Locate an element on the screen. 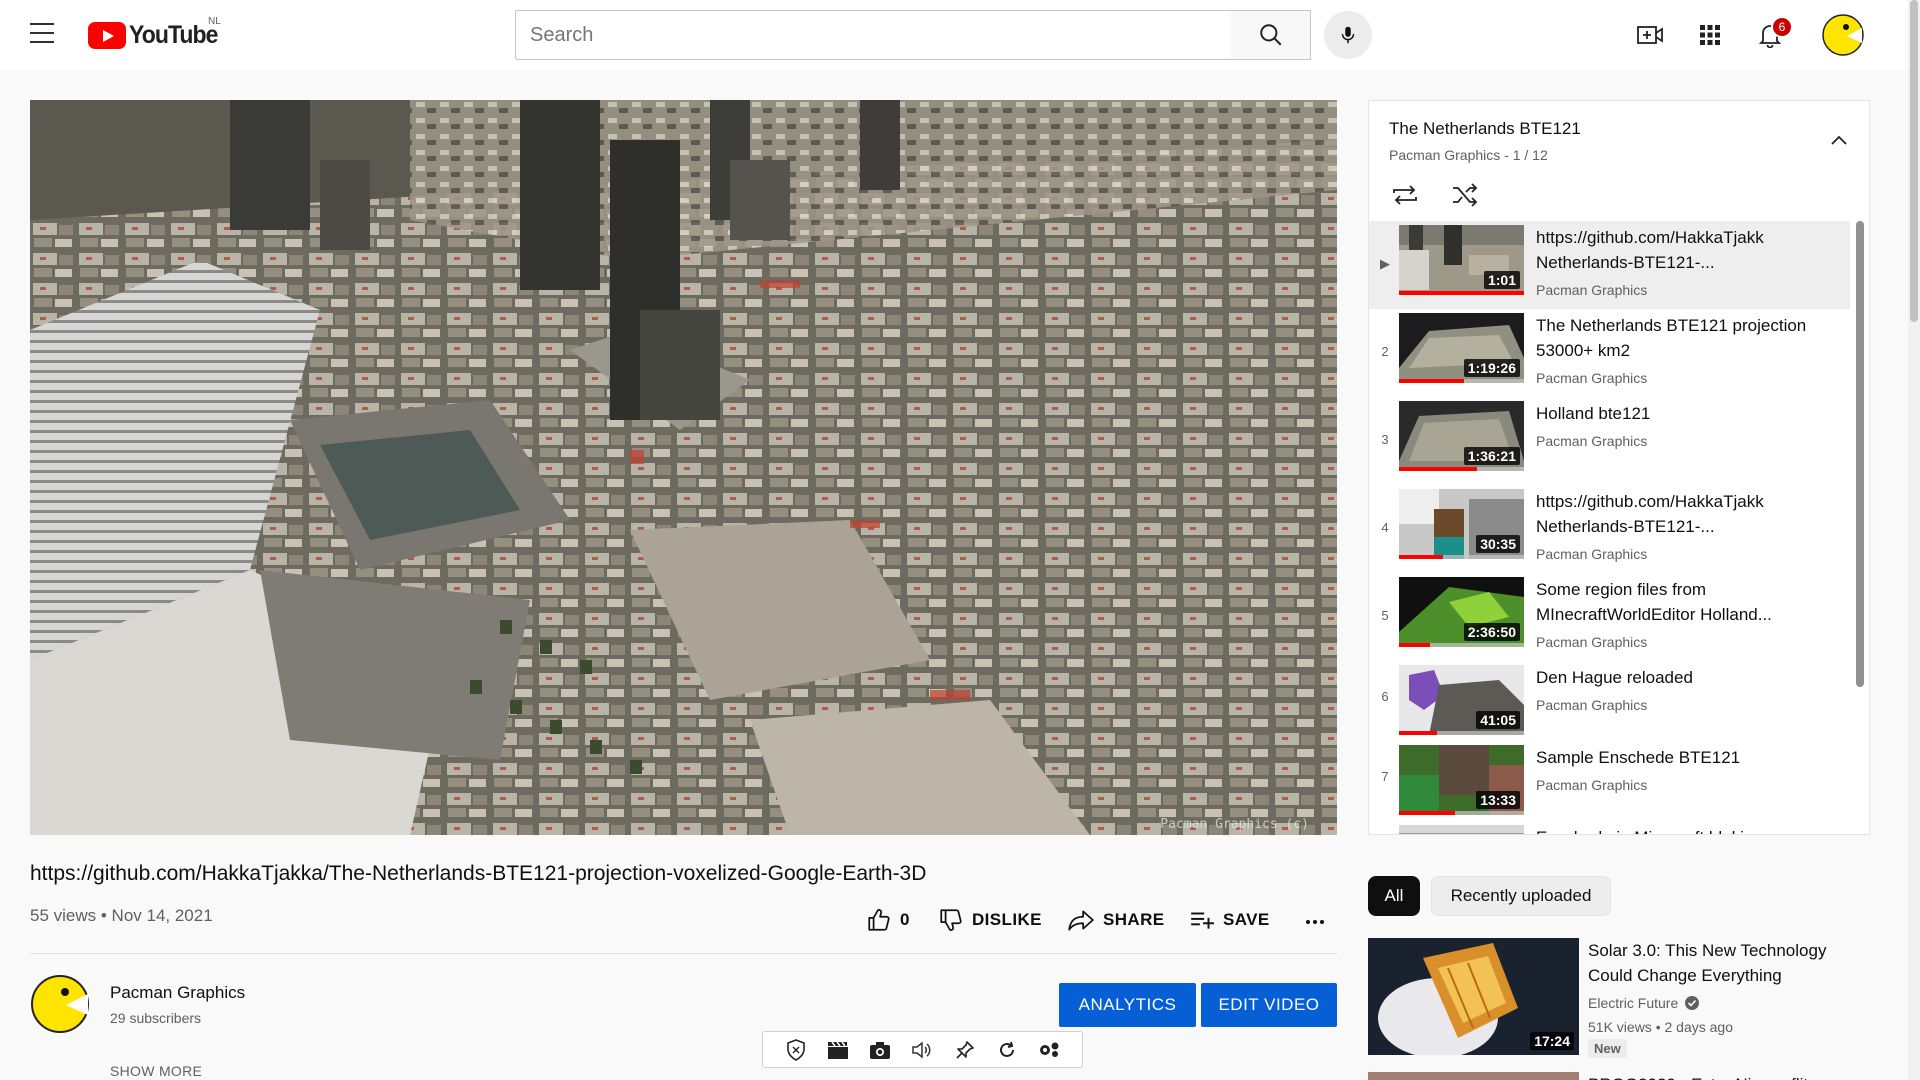  playlist-subtitle: Pacman Graphics - 1 / 12 is located at coordinates (1468, 155).